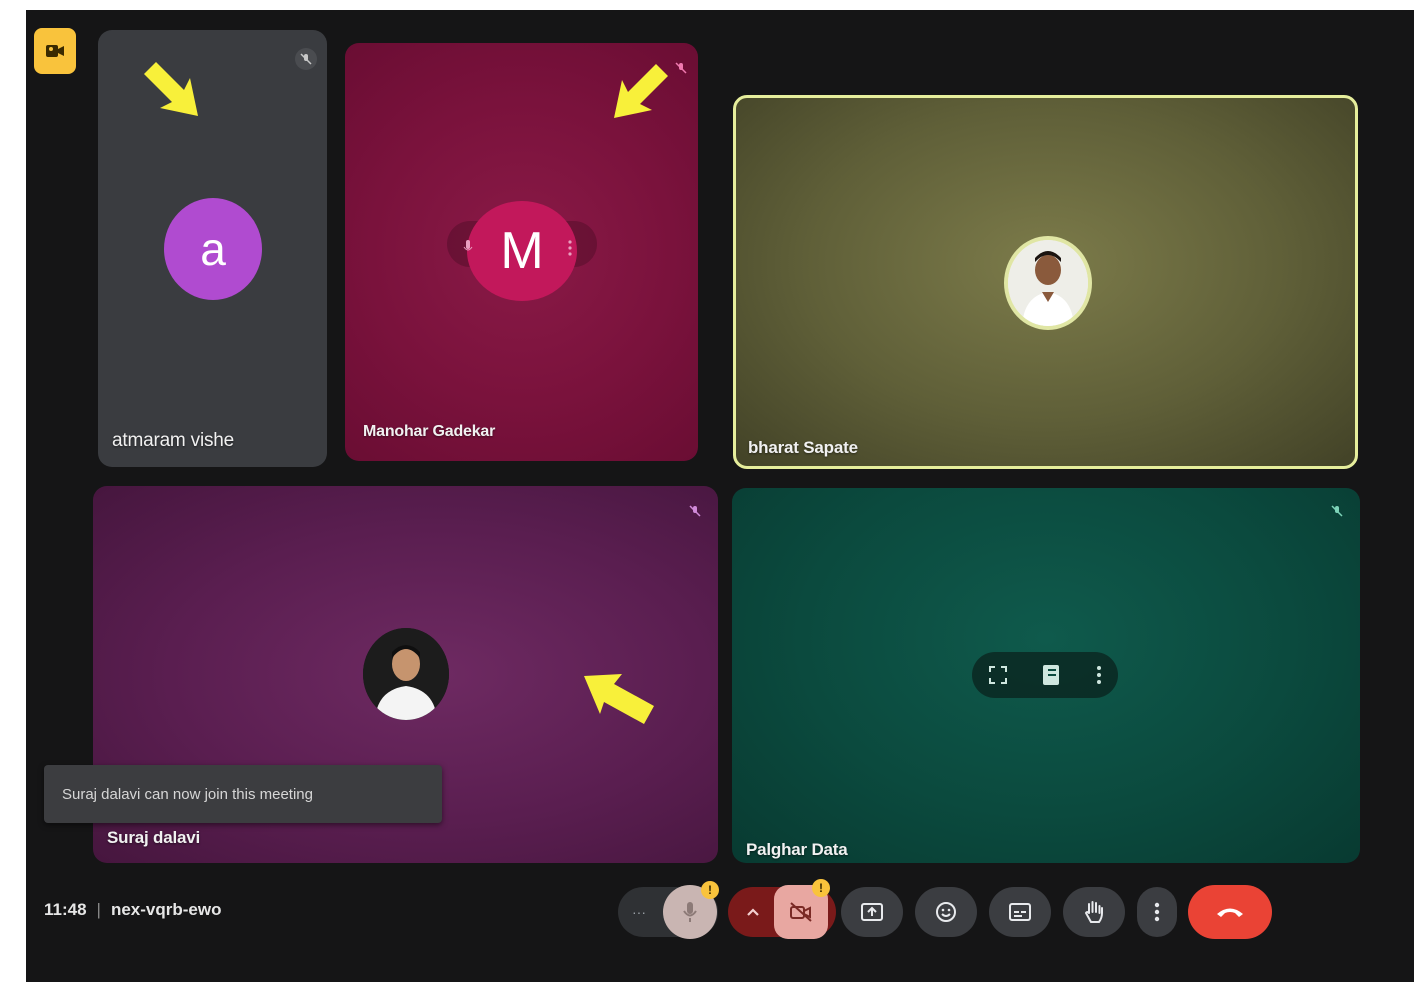 The width and height of the screenshot is (1414, 982). I want to click on end-call-icon, so click(1230, 912).